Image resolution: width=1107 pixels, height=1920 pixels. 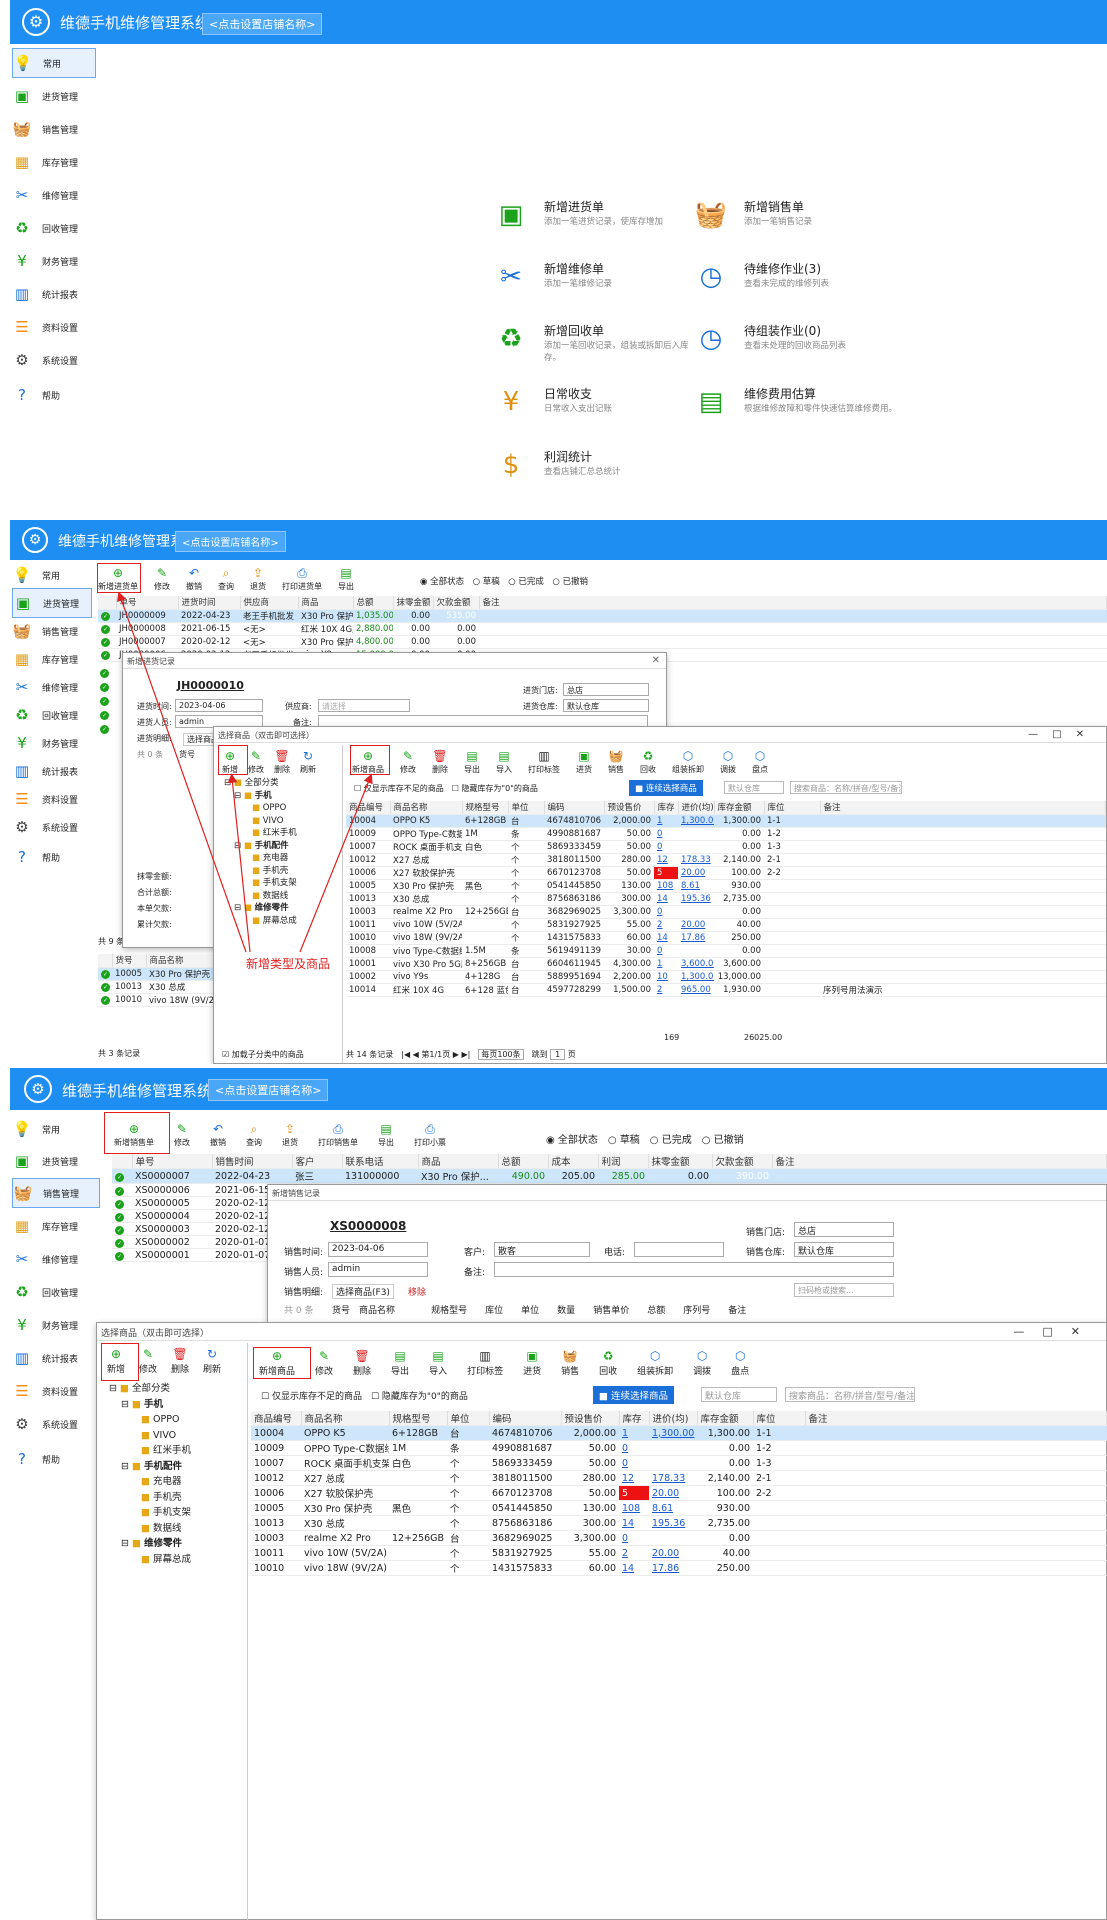 What do you see at coordinates (542, 1249) in the screenshot?
I see `customer-field: 散客` at bounding box center [542, 1249].